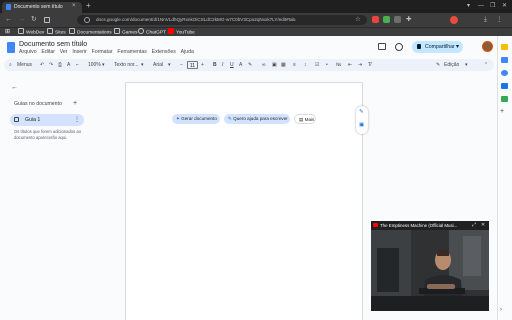 Image resolution: width=512 pixels, height=320 pixels. Describe the element at coordinates (94, 33) in the screenshot. I see `bookmark-label: Documentations` at that location.